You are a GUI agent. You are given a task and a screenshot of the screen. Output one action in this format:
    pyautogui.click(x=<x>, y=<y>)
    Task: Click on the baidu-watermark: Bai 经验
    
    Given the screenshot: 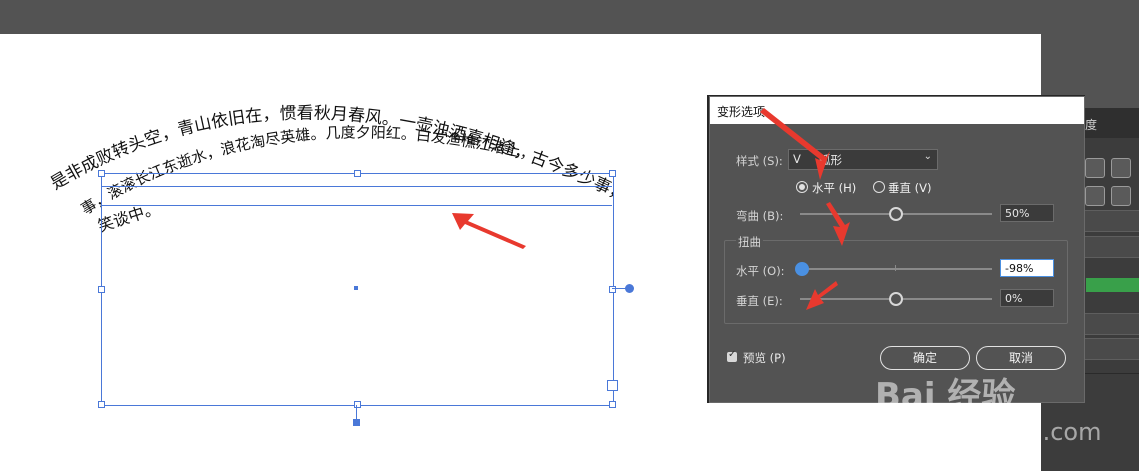 What is the action you would take?
    pyautogui.click(x=945, y=396)
    